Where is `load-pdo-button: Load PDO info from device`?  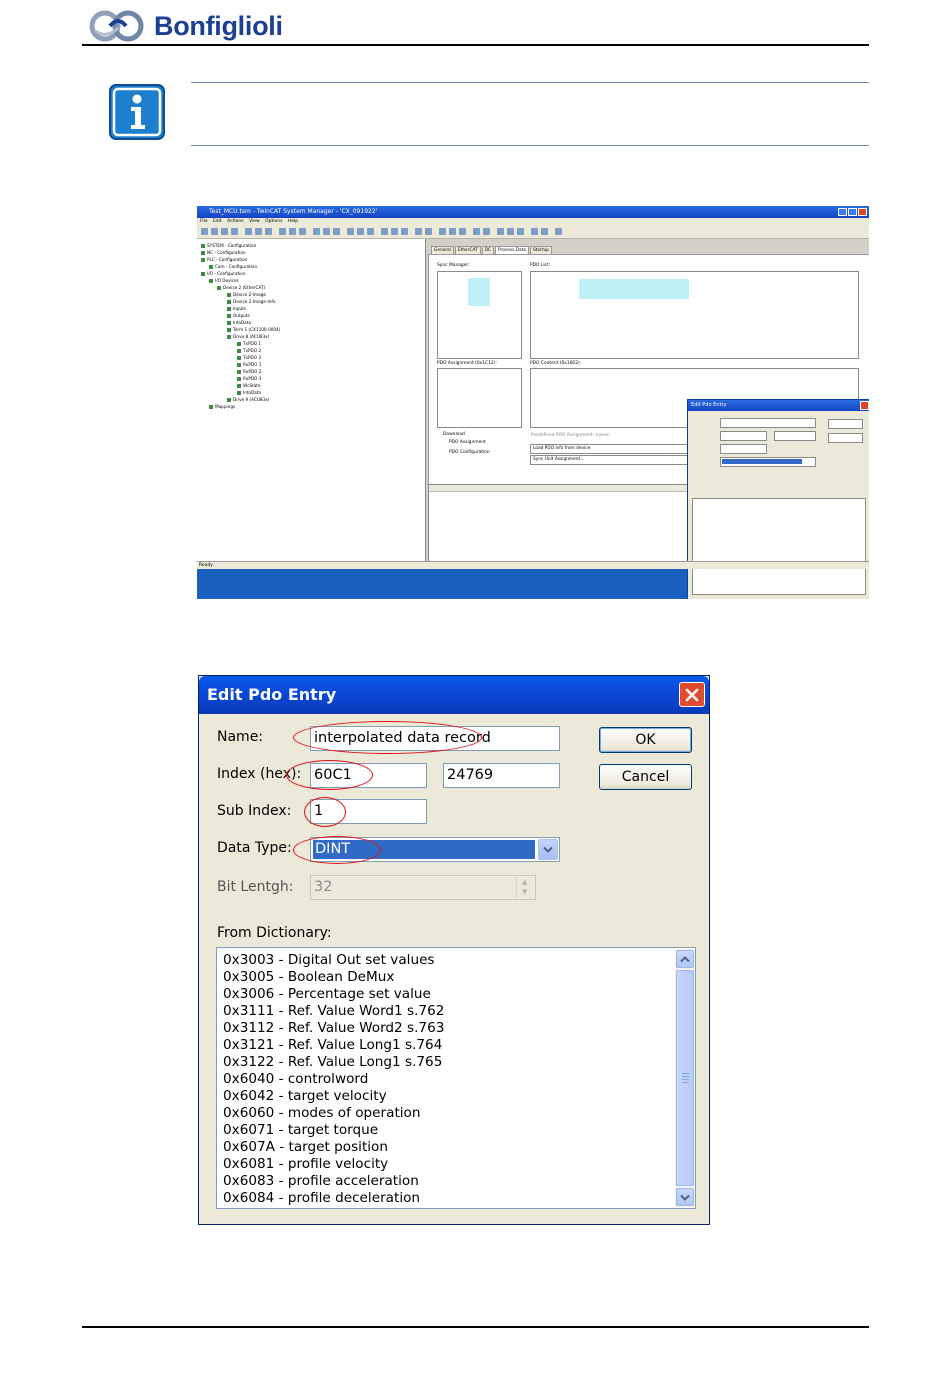
load-pdo-button: Load PDO info from device is located at coordinates (609, 449).